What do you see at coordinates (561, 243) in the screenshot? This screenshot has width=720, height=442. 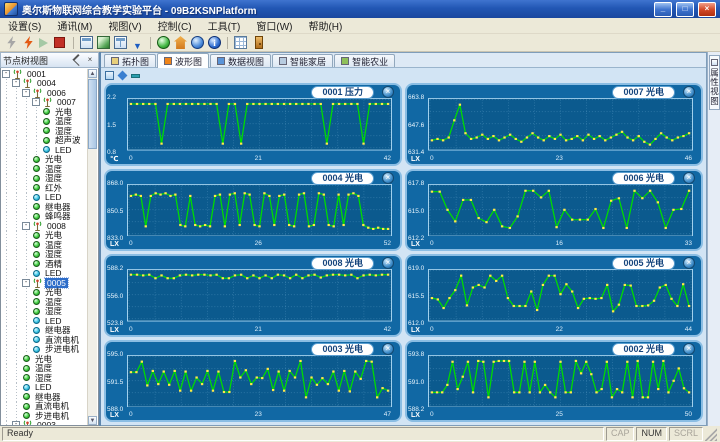 I see `x-axis-ticks: 01633` at bounding box center [561, 243].